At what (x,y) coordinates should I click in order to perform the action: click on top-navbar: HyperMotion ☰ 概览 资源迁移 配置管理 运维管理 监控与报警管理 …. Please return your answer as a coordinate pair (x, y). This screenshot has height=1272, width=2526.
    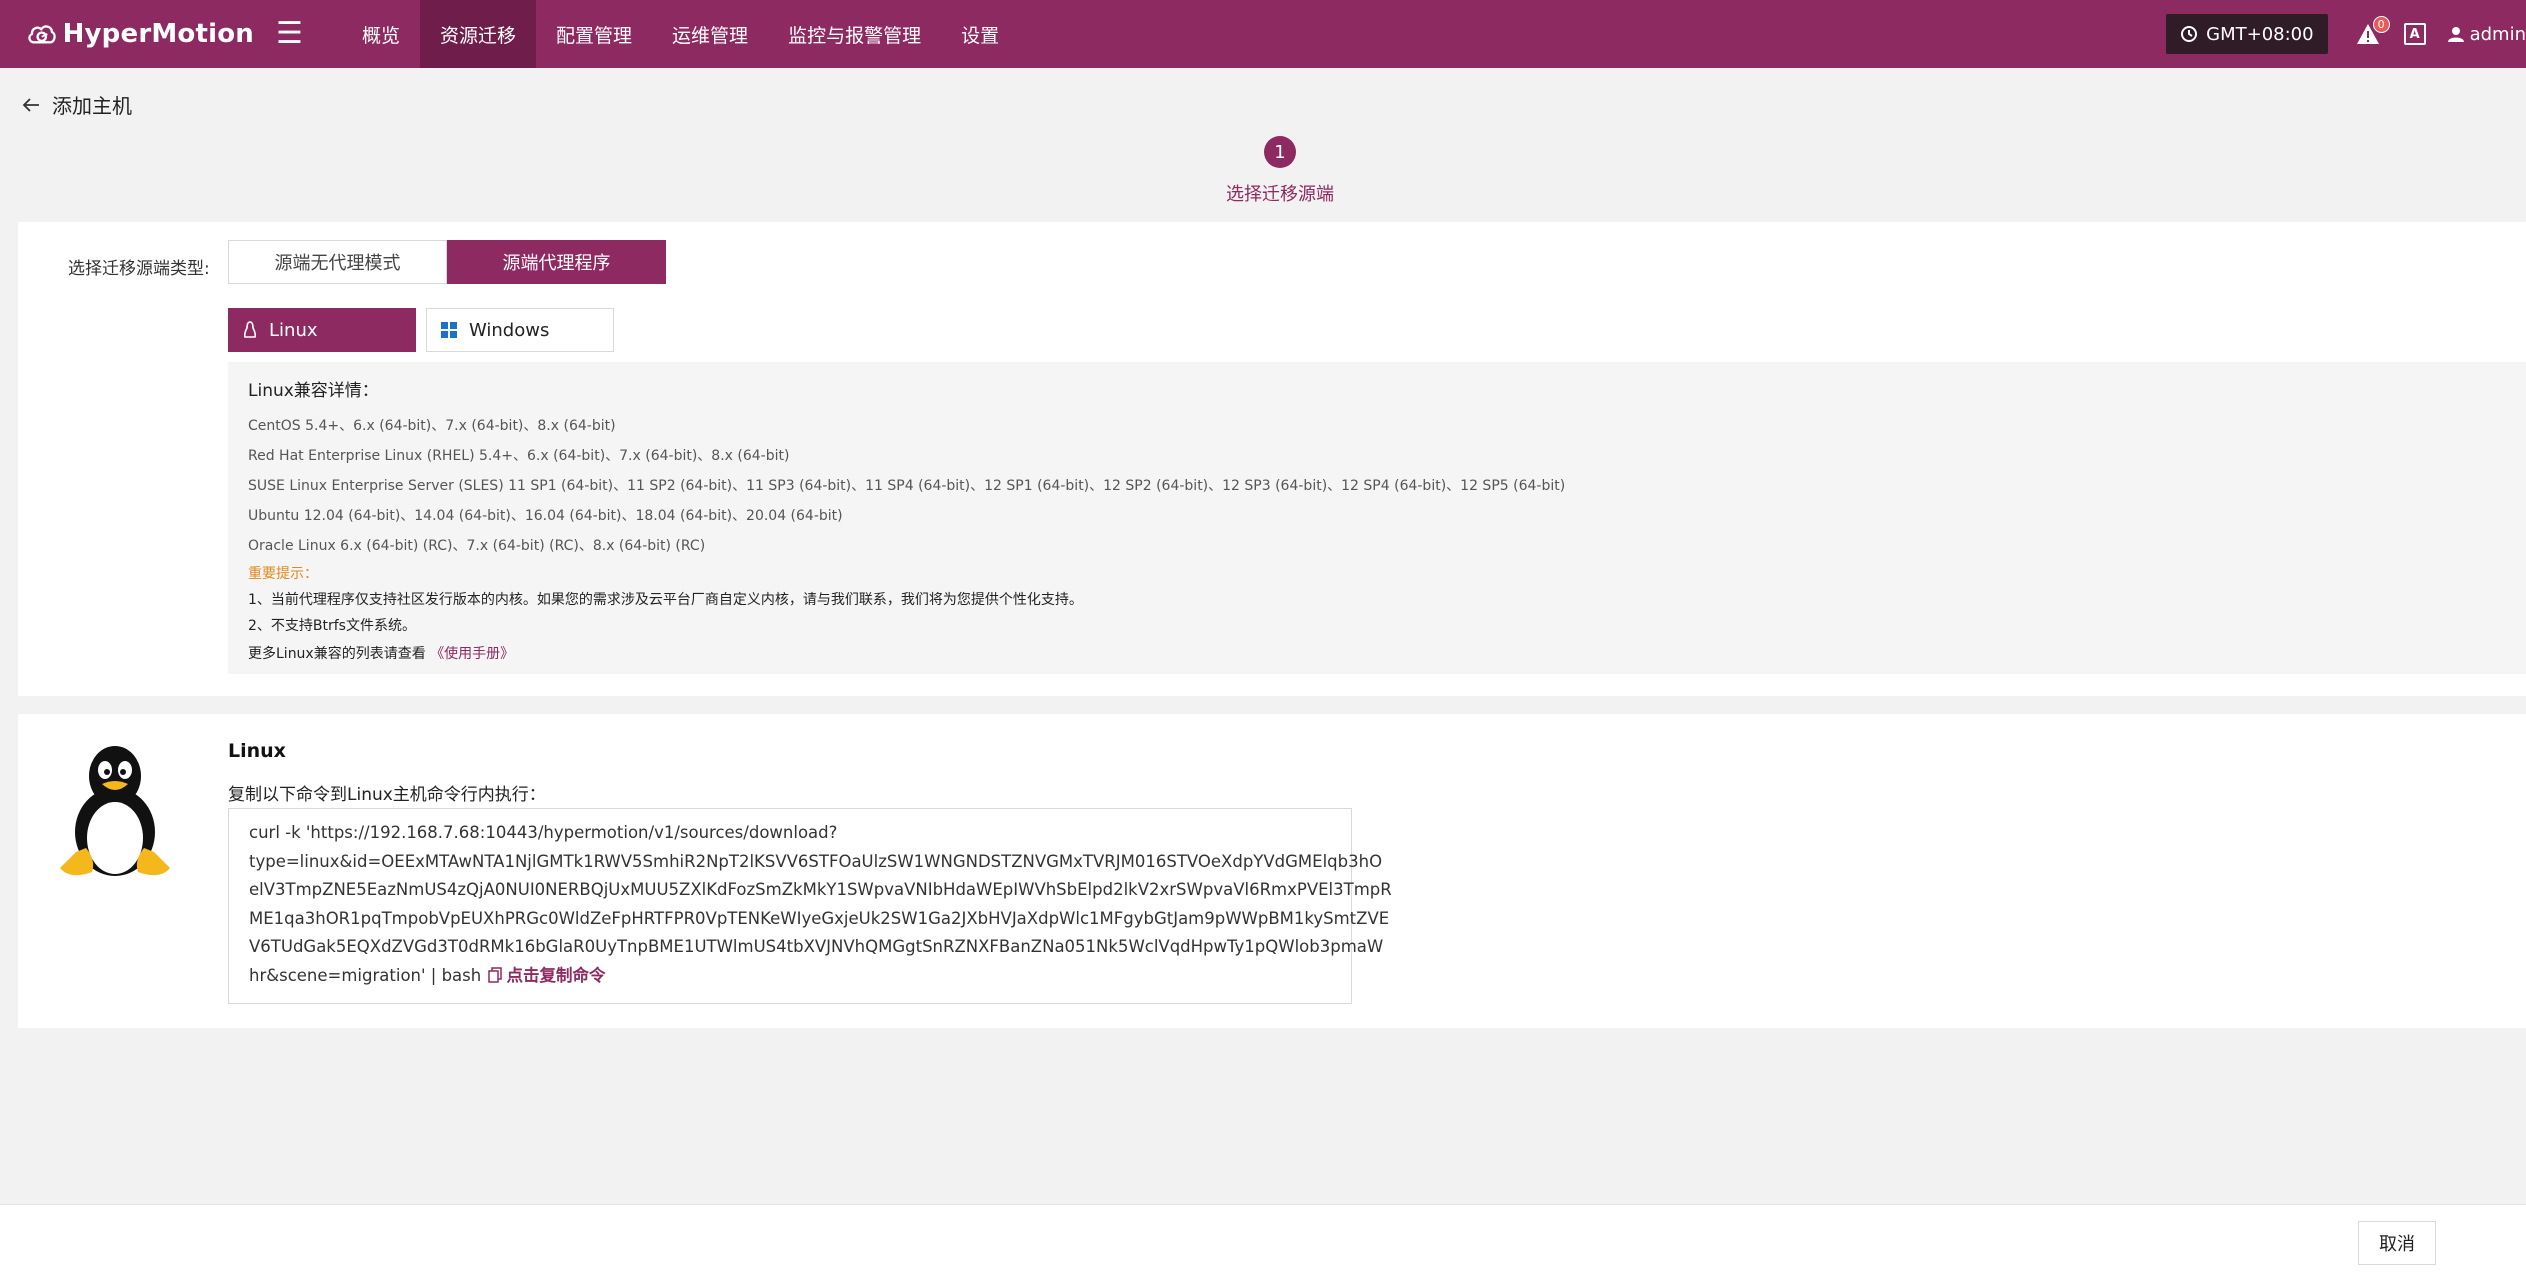
    Looking at the image, I should click on (1263, 34).